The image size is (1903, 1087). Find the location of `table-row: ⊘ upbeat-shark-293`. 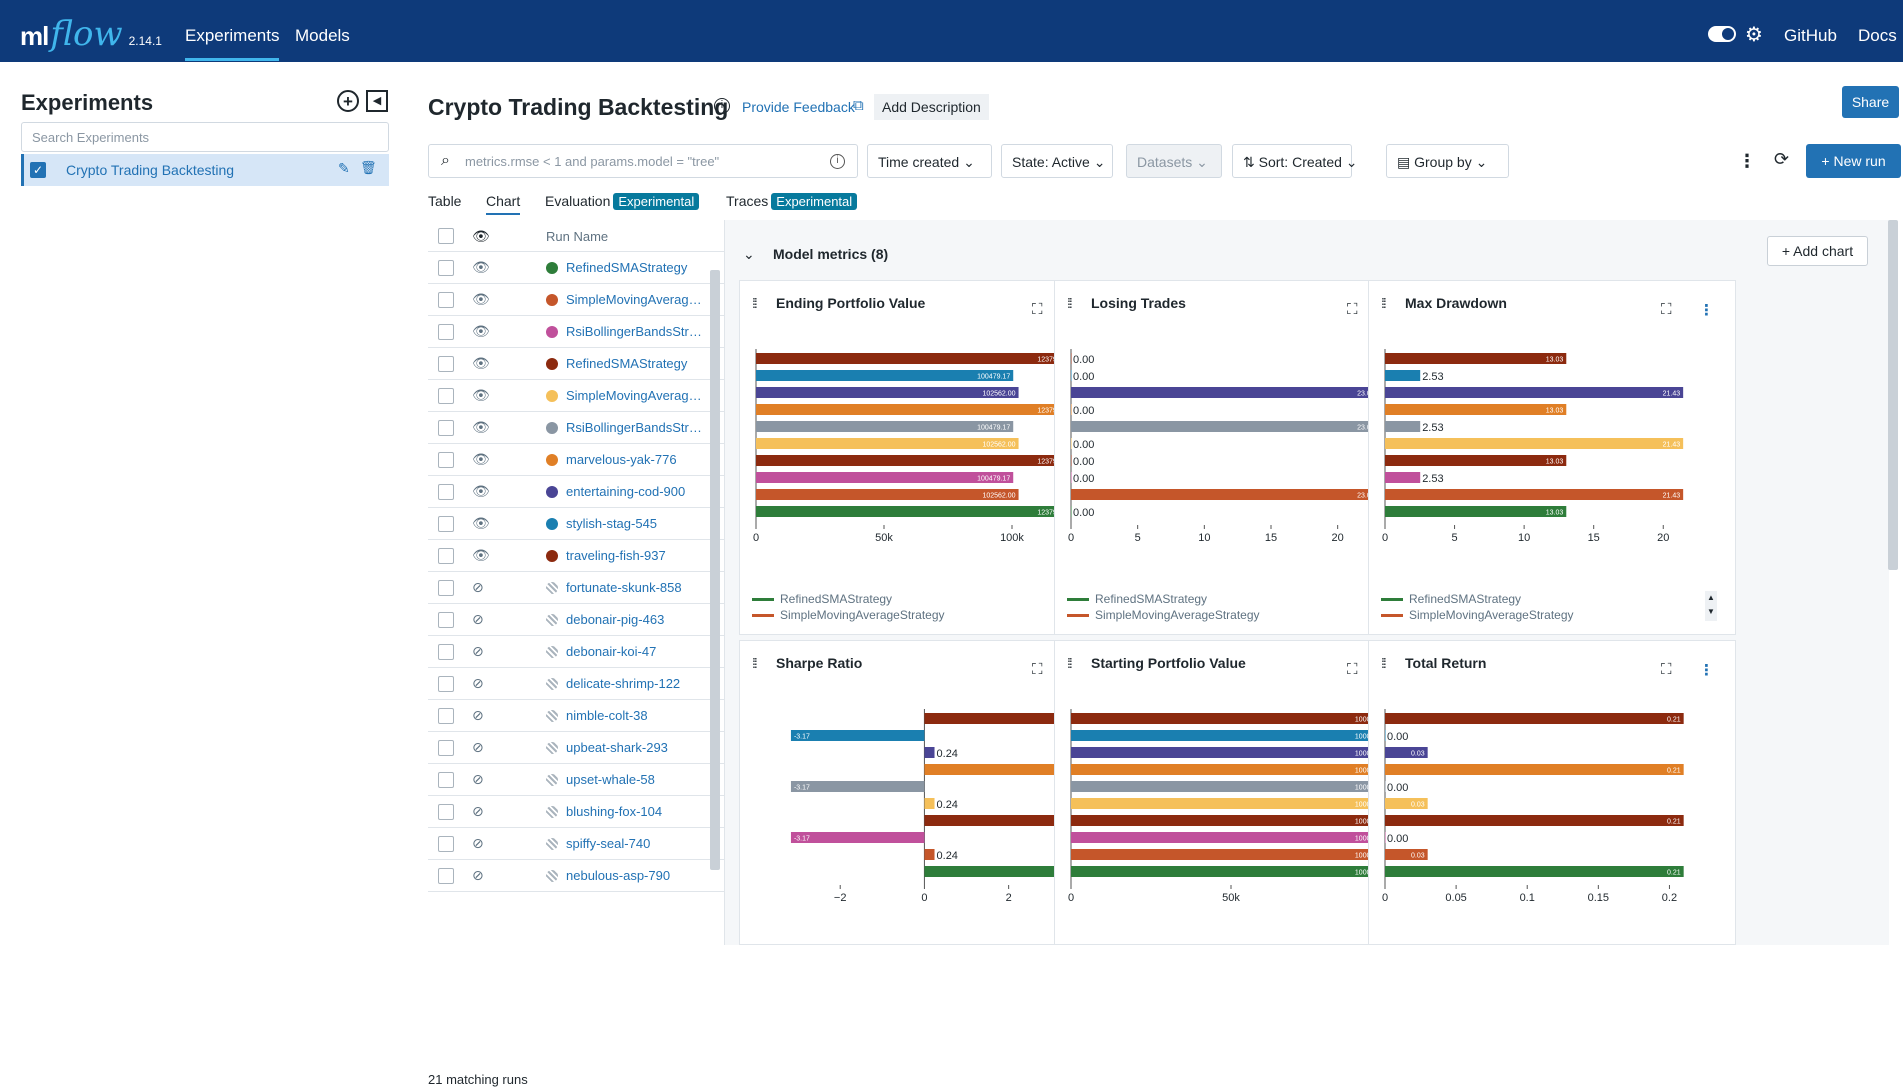

table-row: ⊘ upbeat-shark-293 is located at coordinates (576, 748).